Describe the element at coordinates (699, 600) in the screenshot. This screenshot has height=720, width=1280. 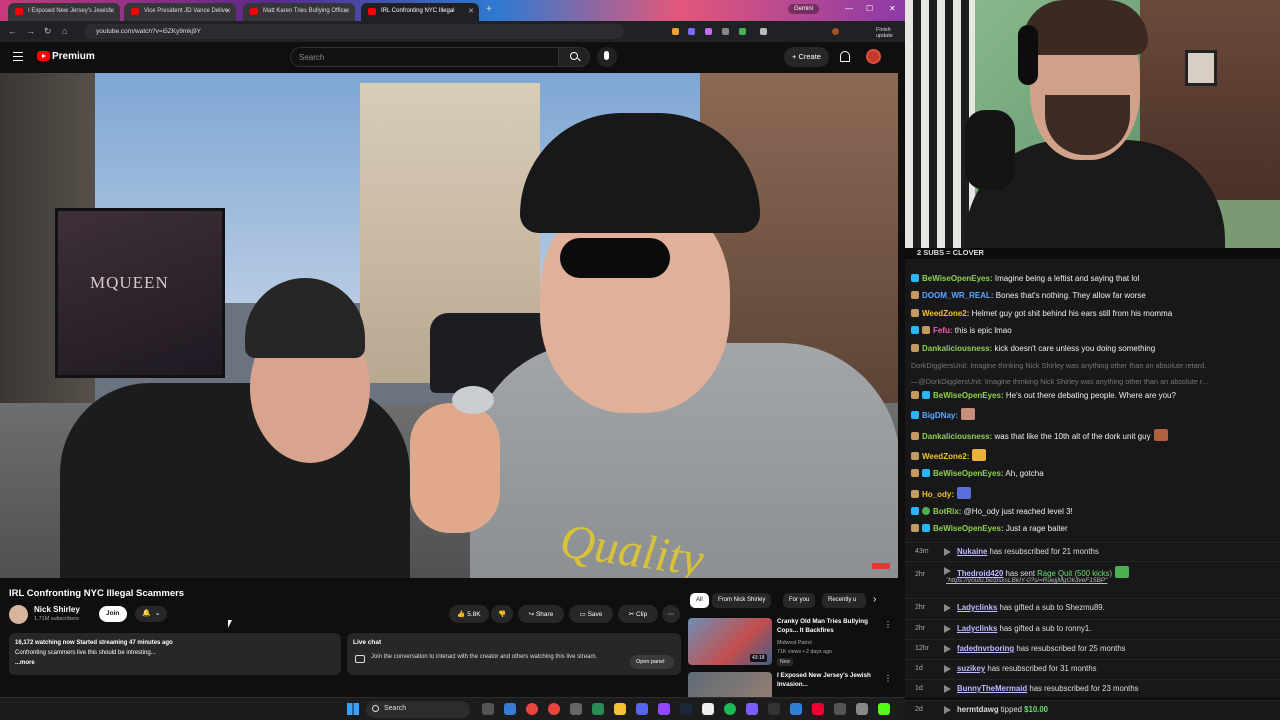
I see `chip-all: All` at that location.